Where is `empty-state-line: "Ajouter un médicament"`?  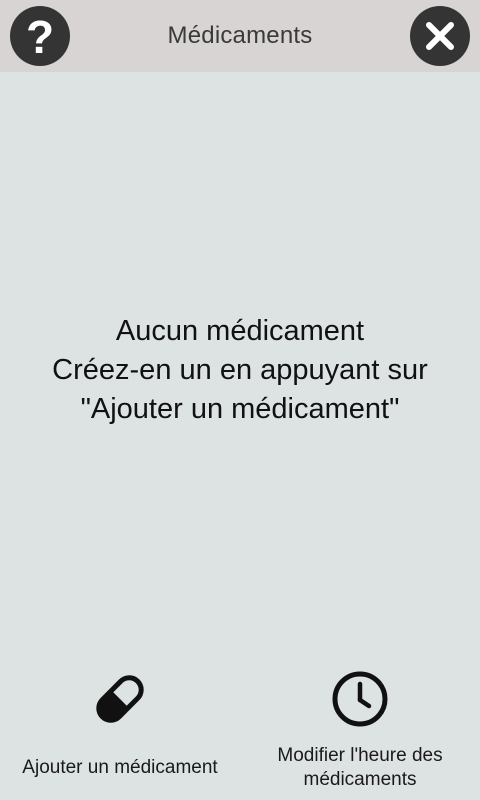 empty-state-line: "Ajouter un médicament" is located at coordinates (240, 409).